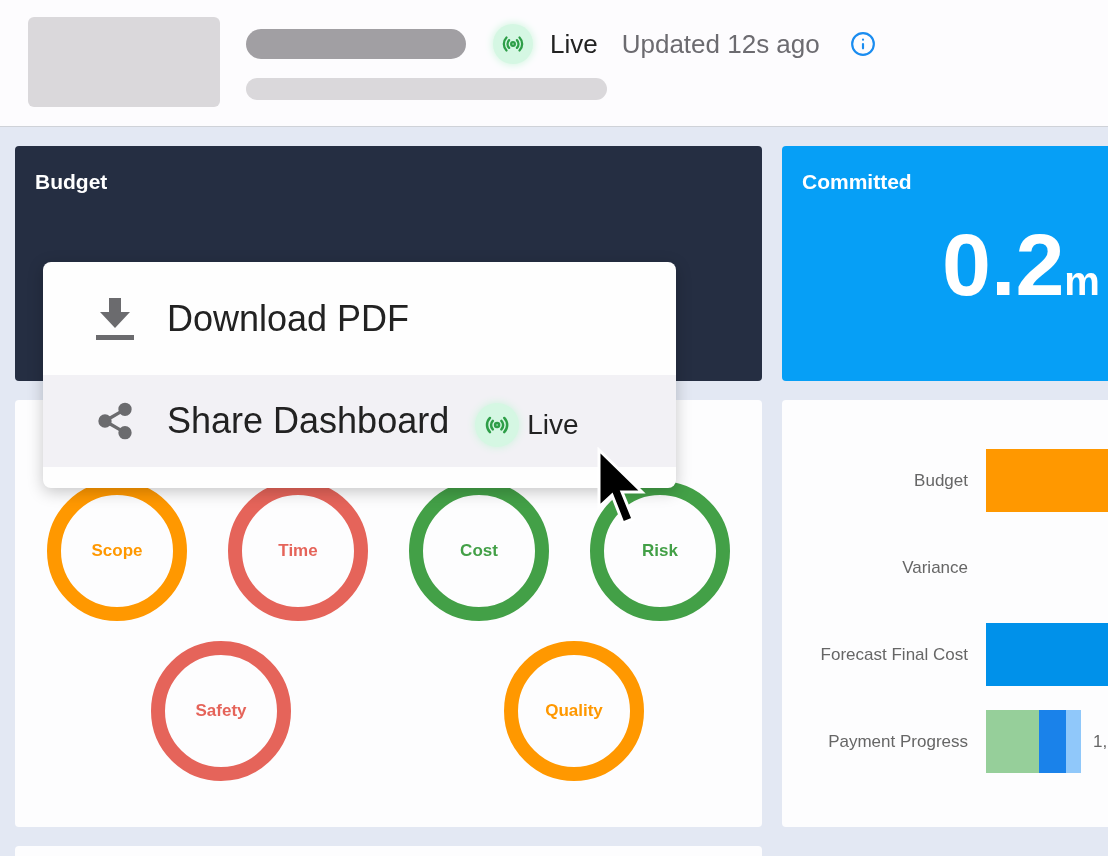  Describe the element at coordinates (1100, 741) in the screenshot. I see `bar-value: 1,` at that location.